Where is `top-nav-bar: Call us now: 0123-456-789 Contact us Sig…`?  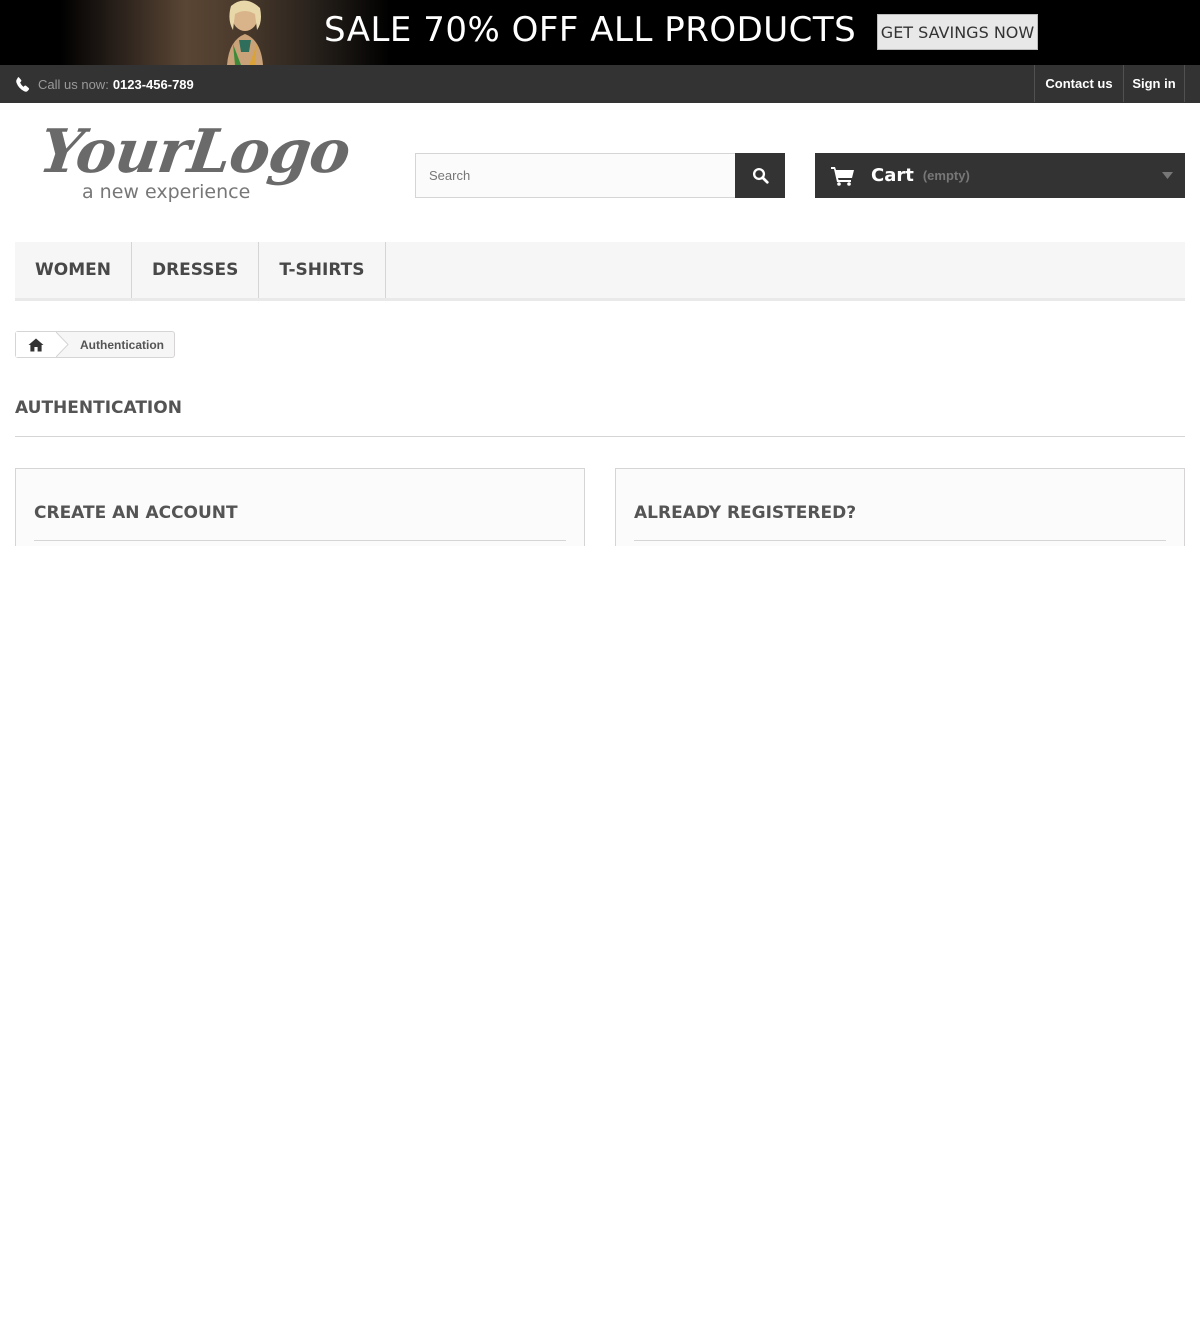 top-nav-bar: Call us now: 0123-456-789 Contact us Sig… is located at coordinates (600, 84).